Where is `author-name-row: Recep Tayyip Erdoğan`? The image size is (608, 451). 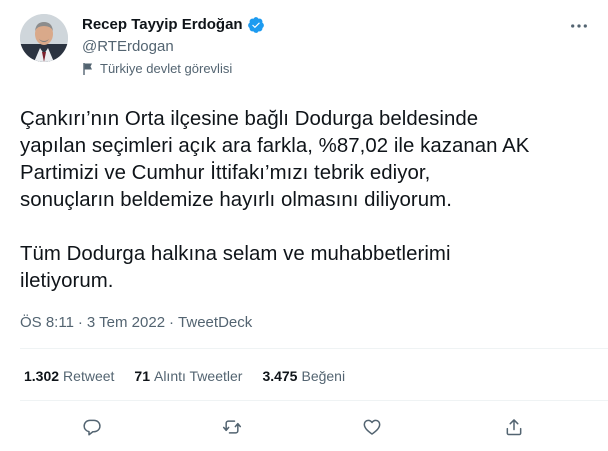
author-name-row: Recep Tayyip Erdoğan is located at coordinates (173, 25).